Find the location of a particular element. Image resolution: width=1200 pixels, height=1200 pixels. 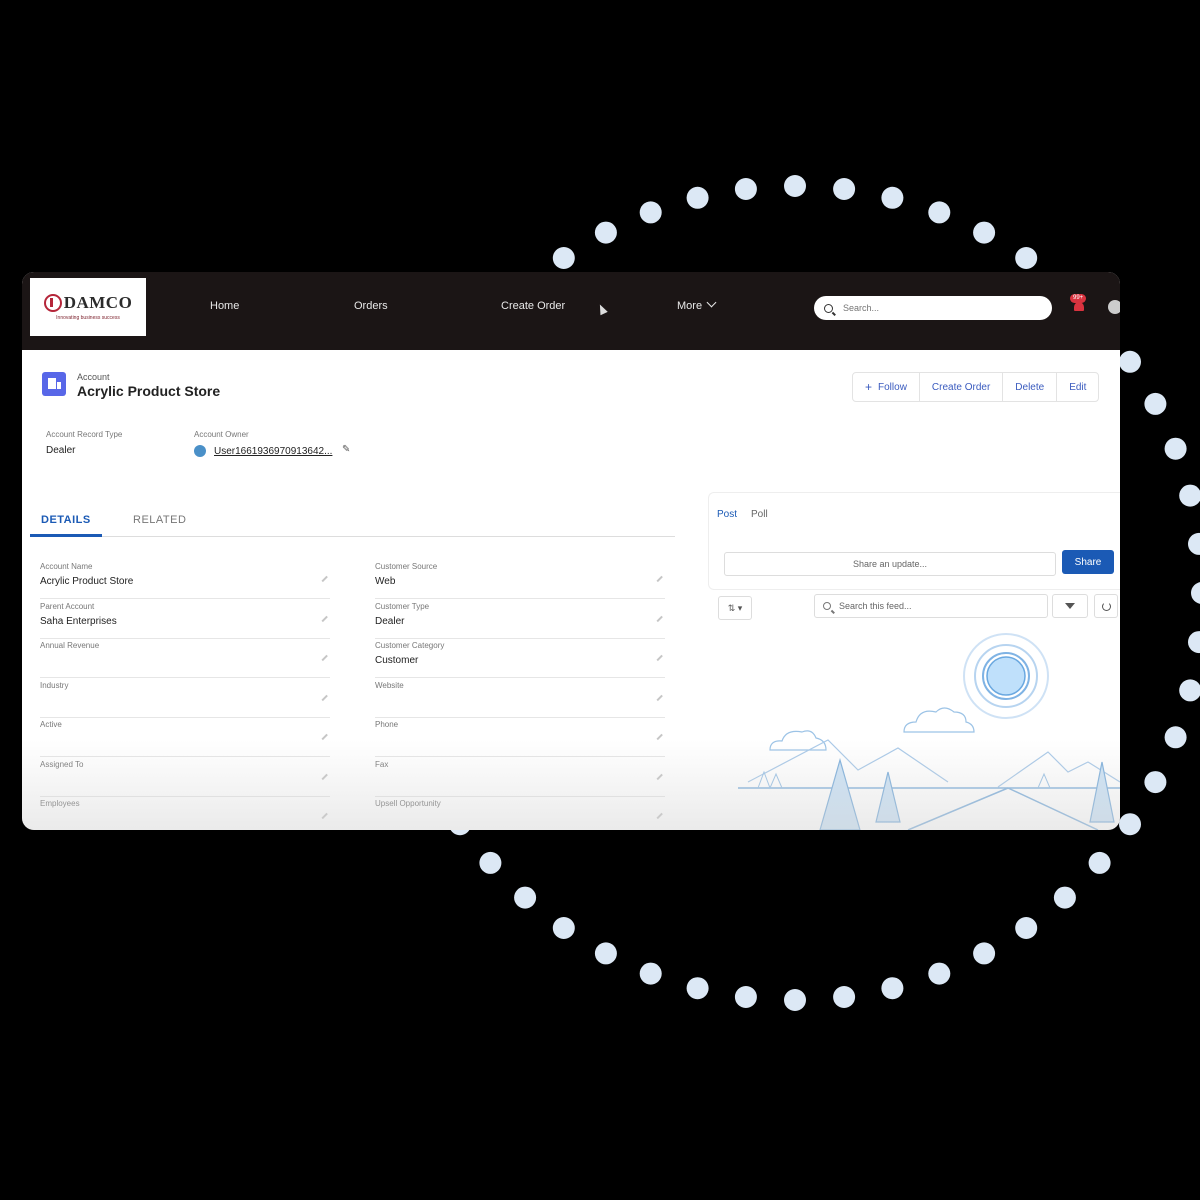

edit-button: Edit is located at coordinates (1077, 387).